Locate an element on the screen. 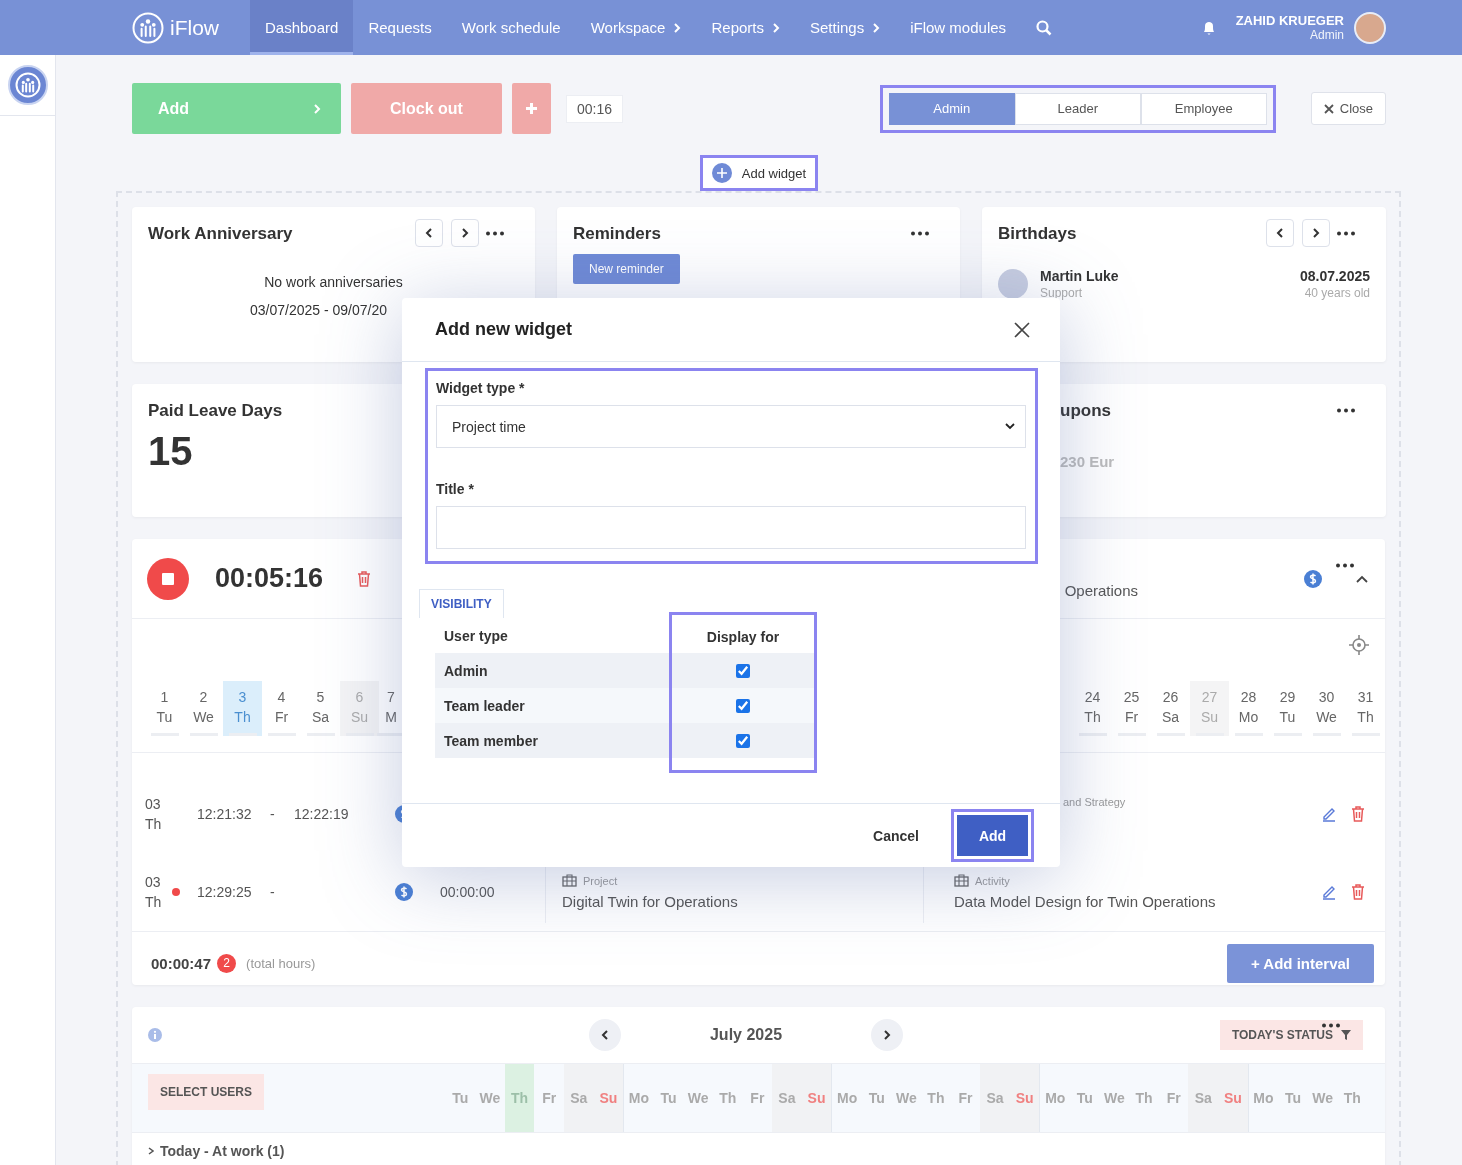 The width and height of the screenshot is (1462, 1165). project-label: Project is located at coordinates (600, 880).